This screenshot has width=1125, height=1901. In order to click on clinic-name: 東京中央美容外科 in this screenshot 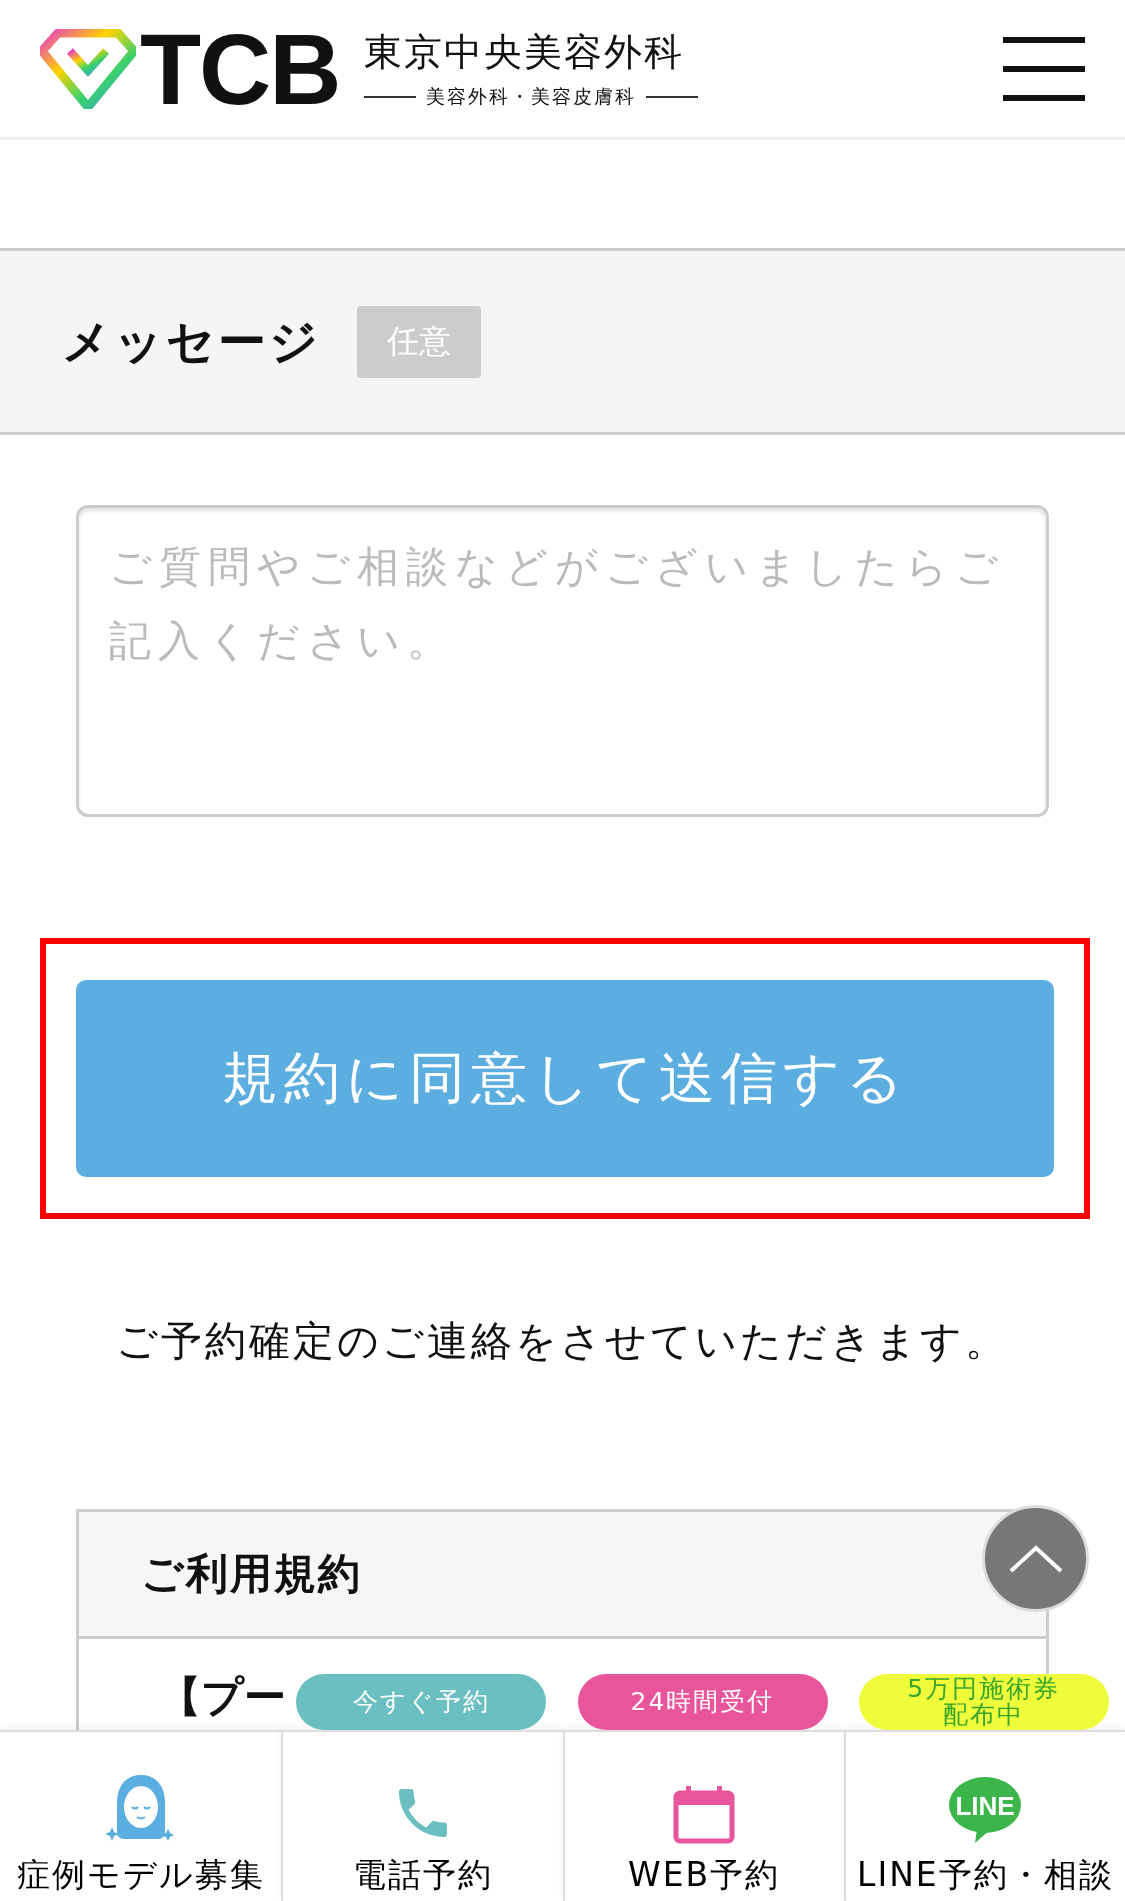, I will do `click(524, 52)`.